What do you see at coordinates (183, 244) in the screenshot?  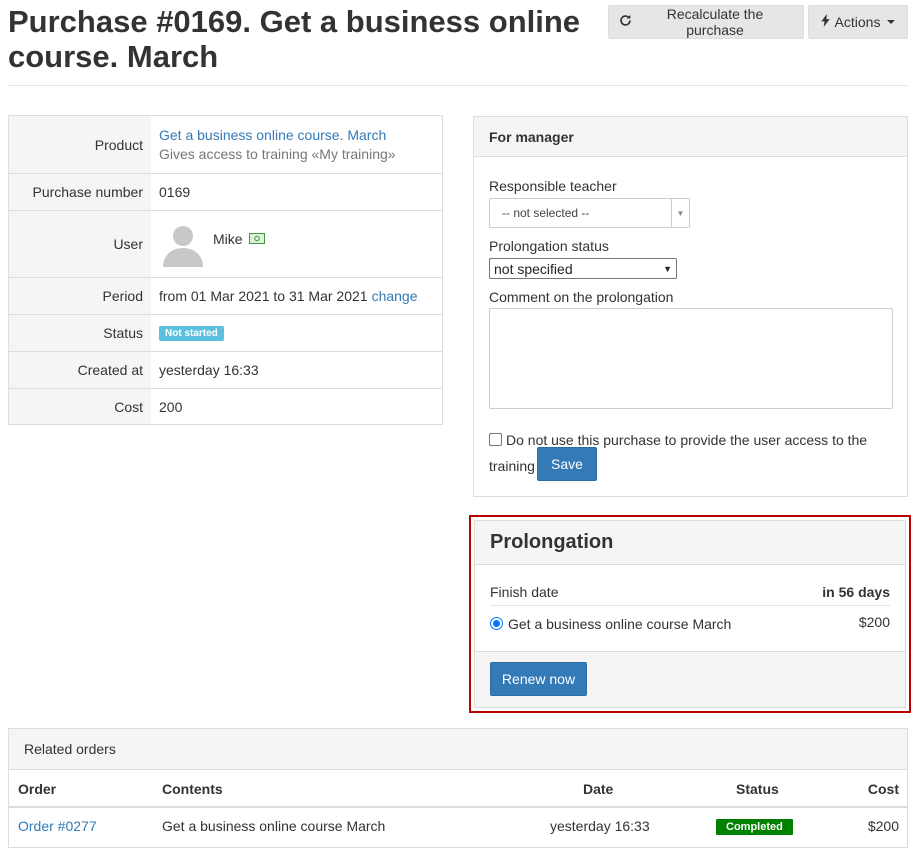 I see `user-avatar` at bounding box center [183, 244].